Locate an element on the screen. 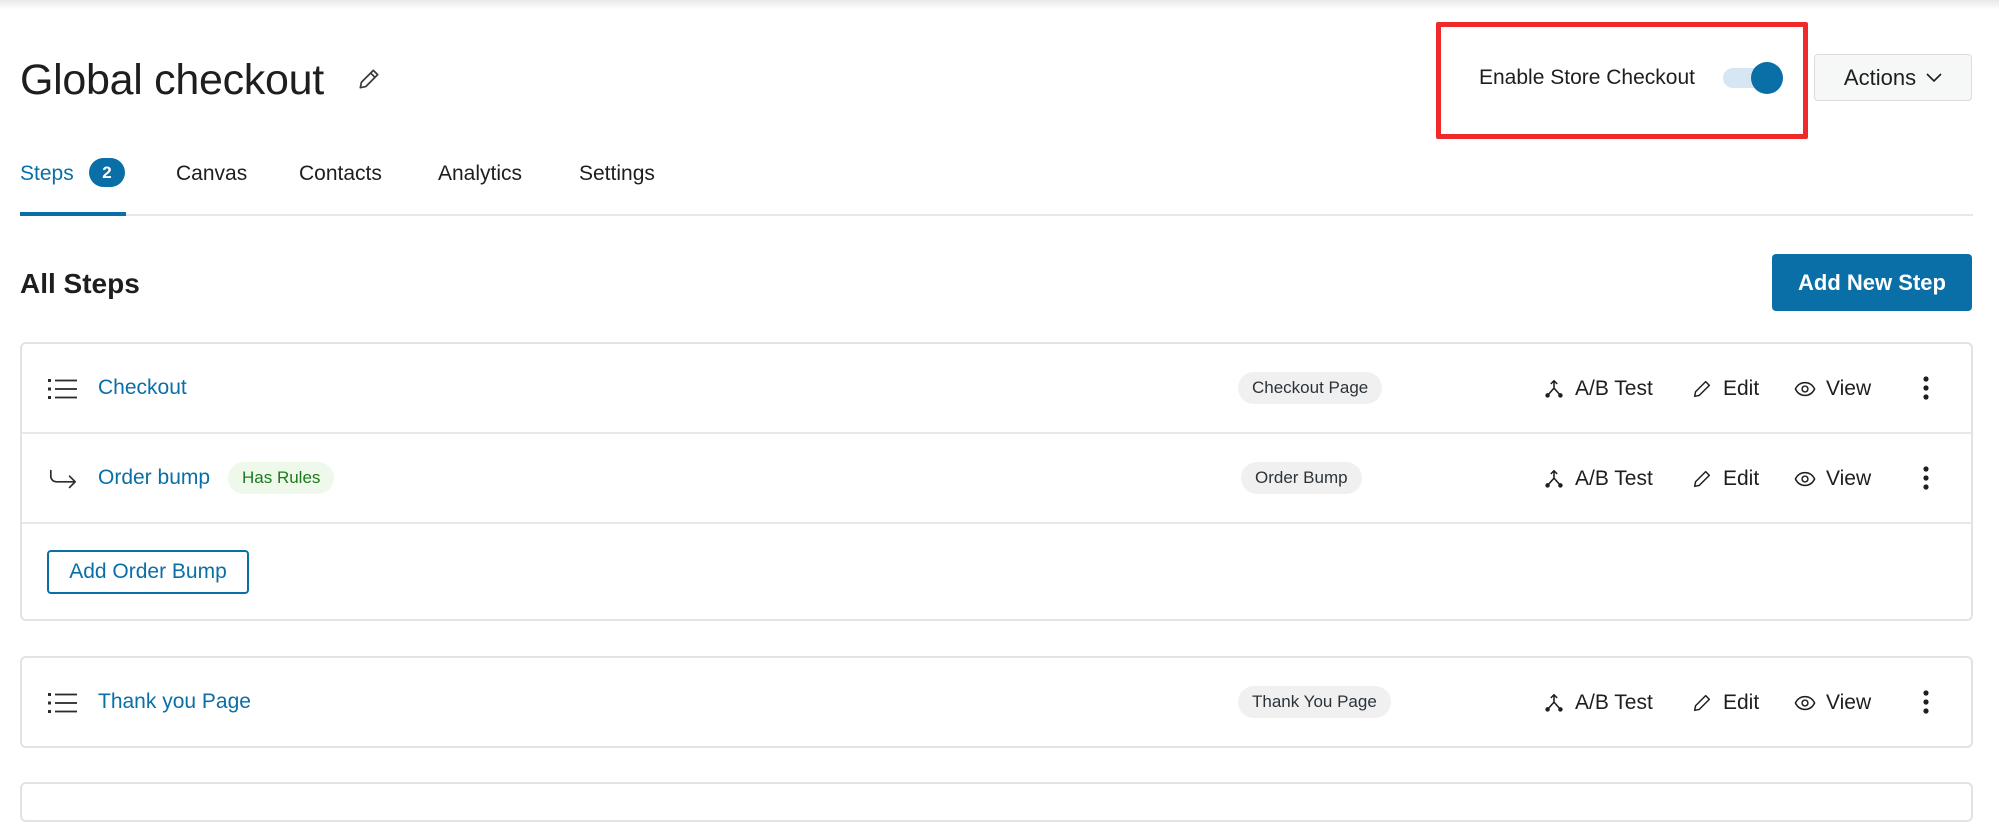 This screenshot has height=822, width=1999. tab-contacts: Contacts is located at coordinates (340, 174).